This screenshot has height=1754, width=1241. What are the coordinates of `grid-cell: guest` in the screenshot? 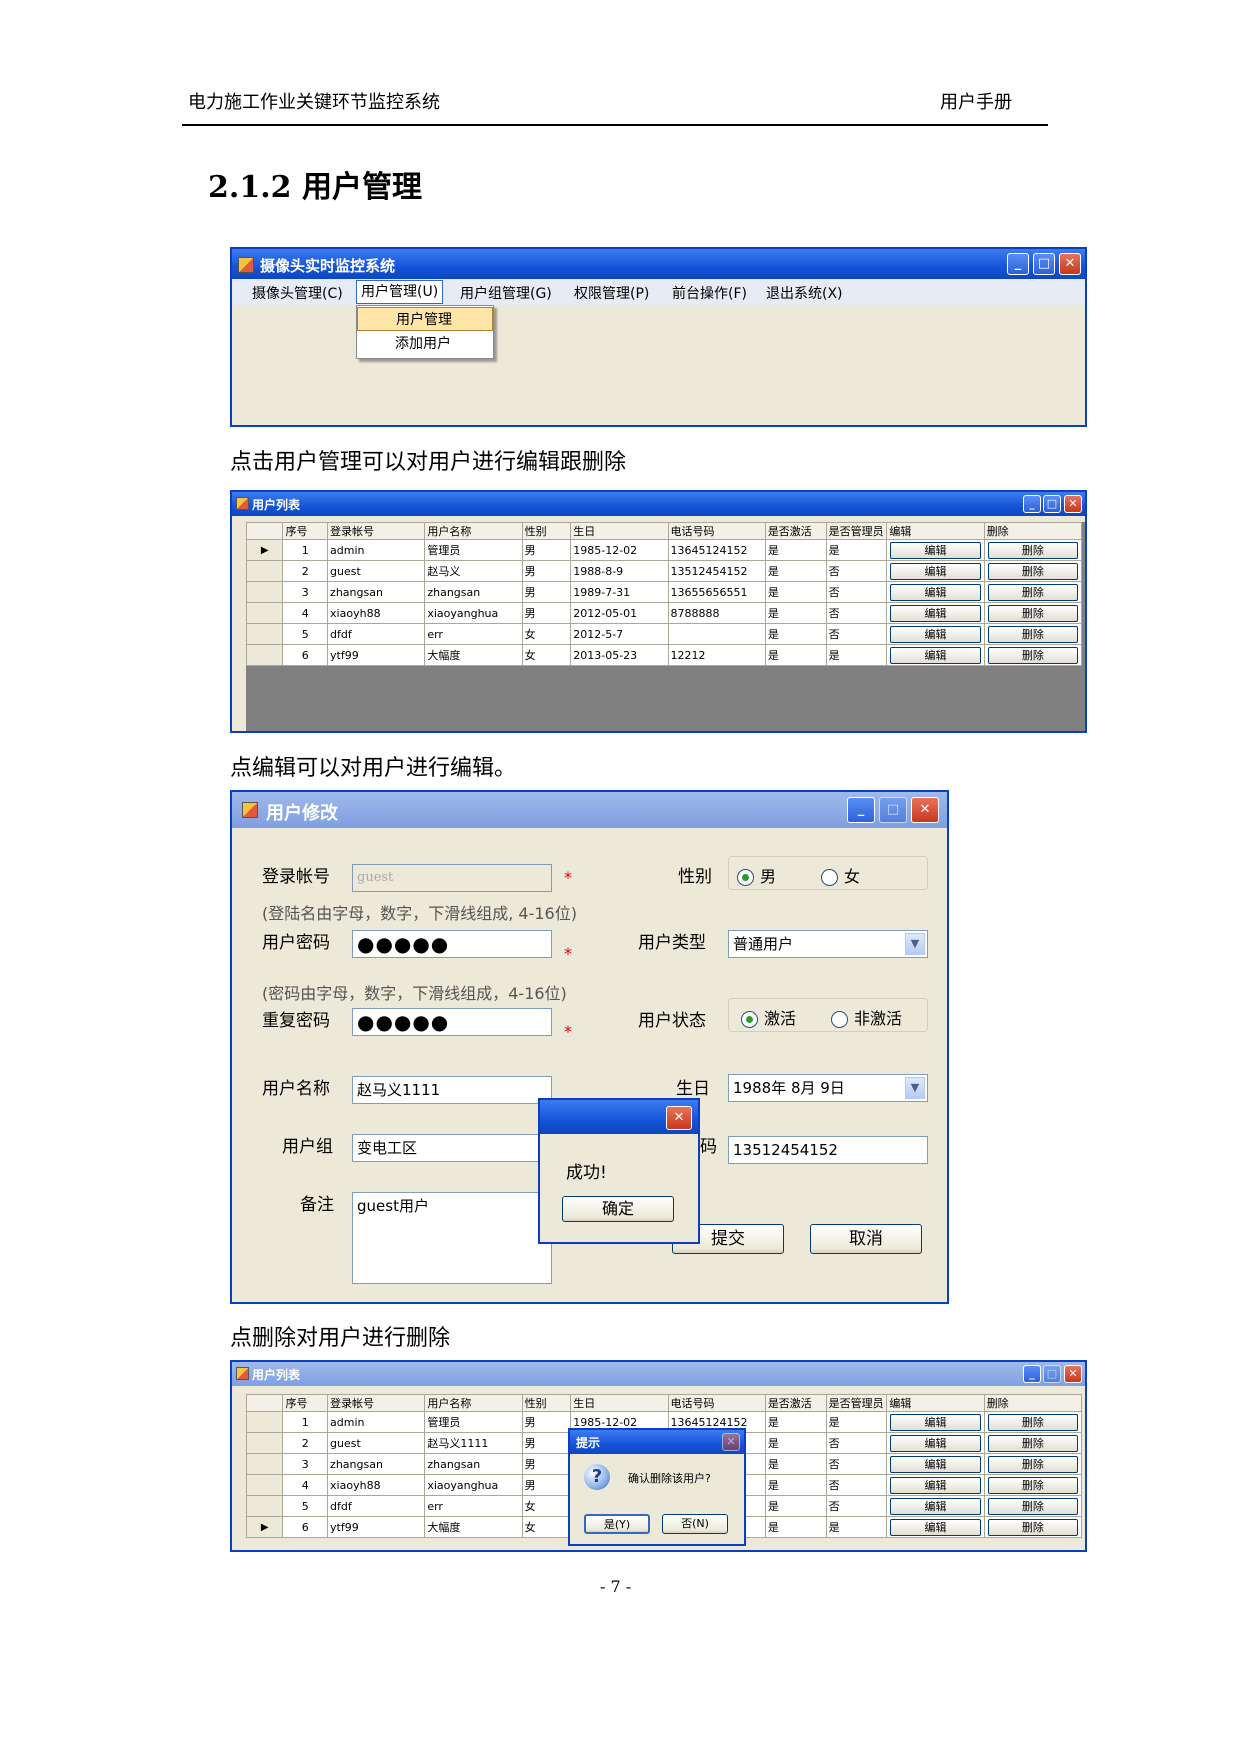 It's located at (376, 1443).